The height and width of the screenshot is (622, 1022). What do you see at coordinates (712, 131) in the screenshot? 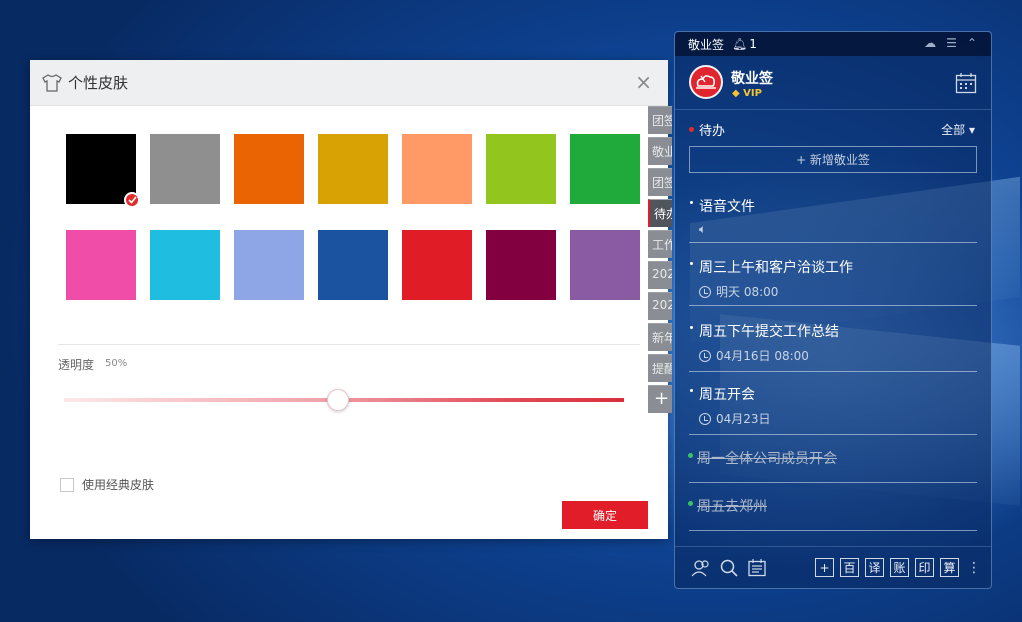
I see `section-title-text: 待办` at bounding box center [712, 131].